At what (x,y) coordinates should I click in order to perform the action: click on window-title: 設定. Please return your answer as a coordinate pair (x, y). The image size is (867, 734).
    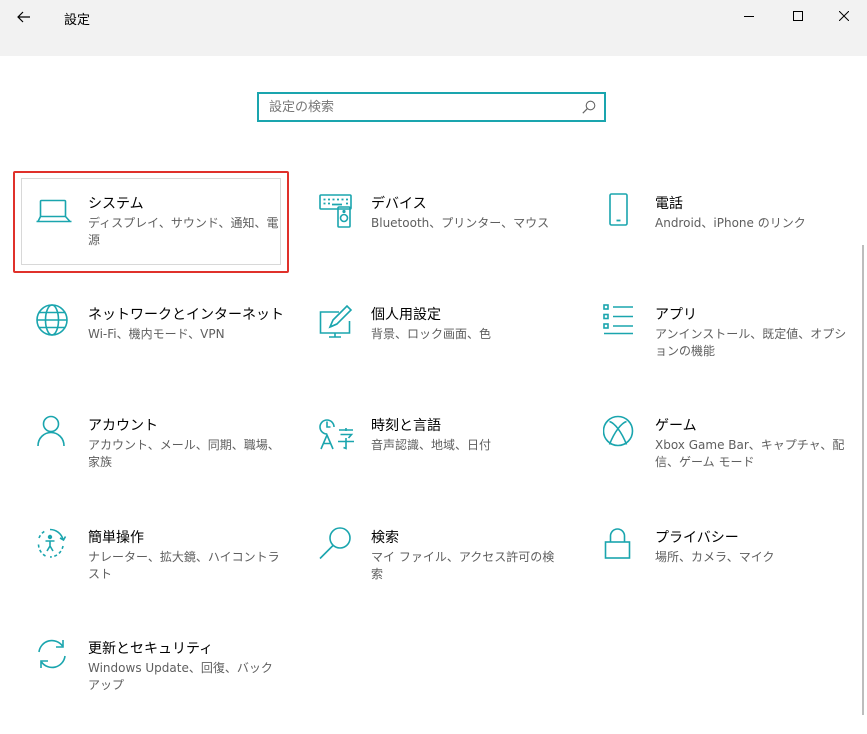
    Looking at the image, I should click on (77, 20).